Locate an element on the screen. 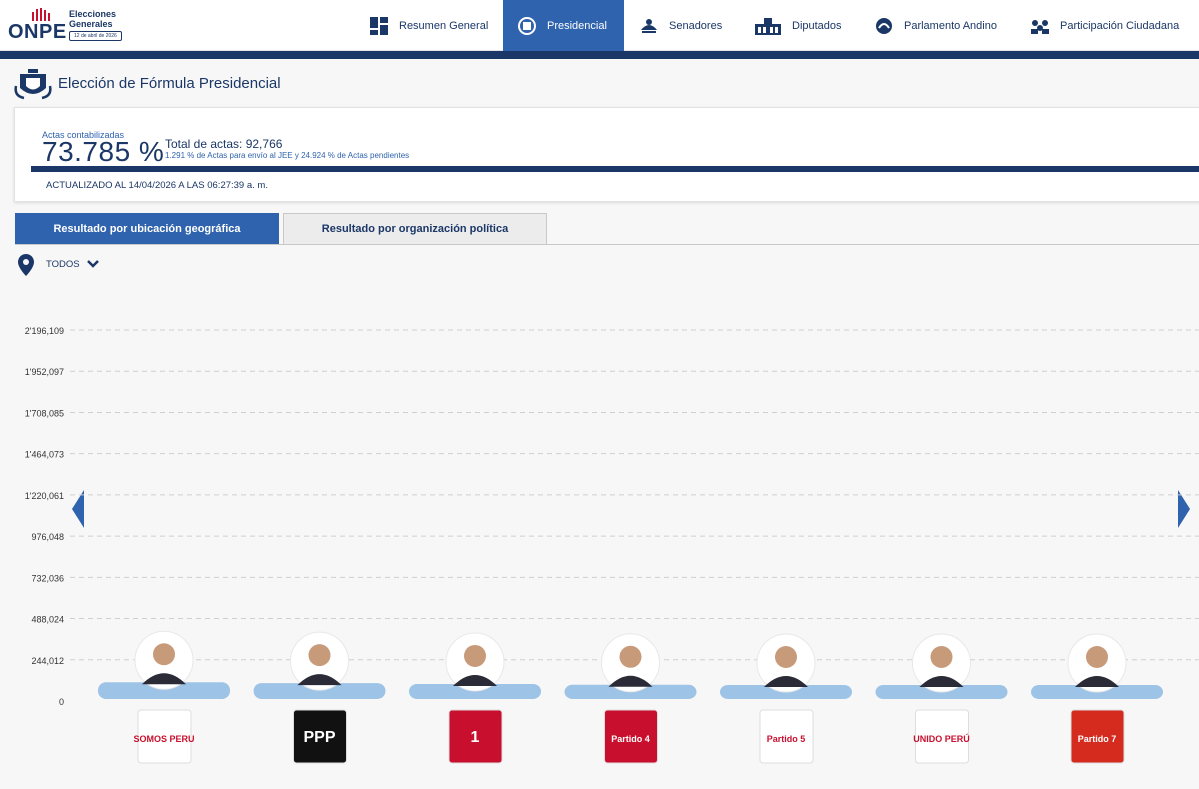 This screenshot has width=1199, height=789. actas-percentage: 73.785 % is located at coordinates (103, 151).